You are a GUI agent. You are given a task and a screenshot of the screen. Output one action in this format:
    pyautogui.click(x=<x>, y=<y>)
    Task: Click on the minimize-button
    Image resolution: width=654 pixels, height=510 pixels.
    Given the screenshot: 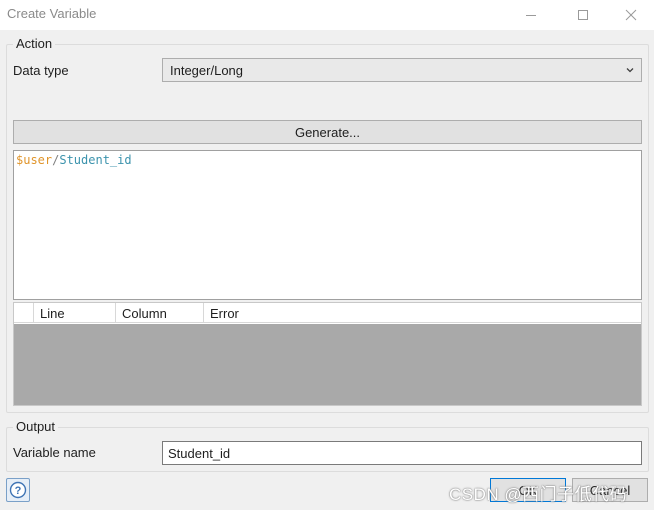 What is the action you would take?
    pyautogui.click(x=531, y=15)
    